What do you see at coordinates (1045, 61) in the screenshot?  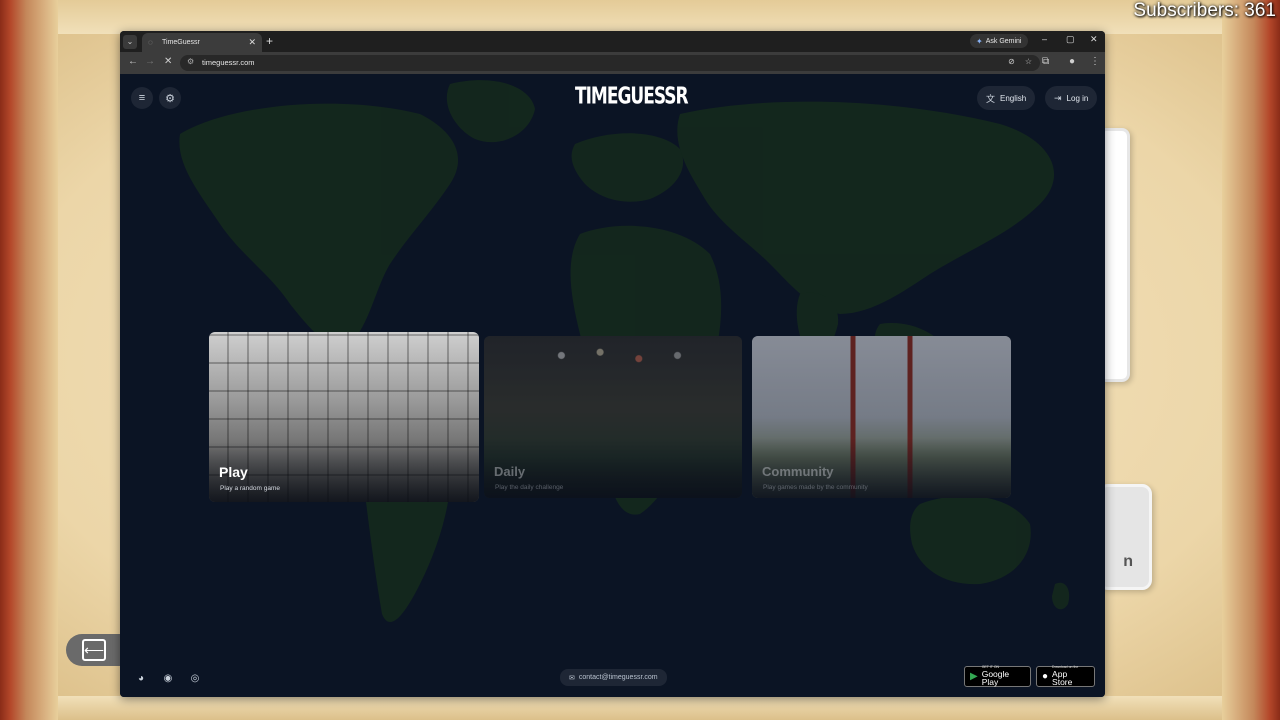 I see `extensions-icon: ⧉` at bounding box center [1045, 61].